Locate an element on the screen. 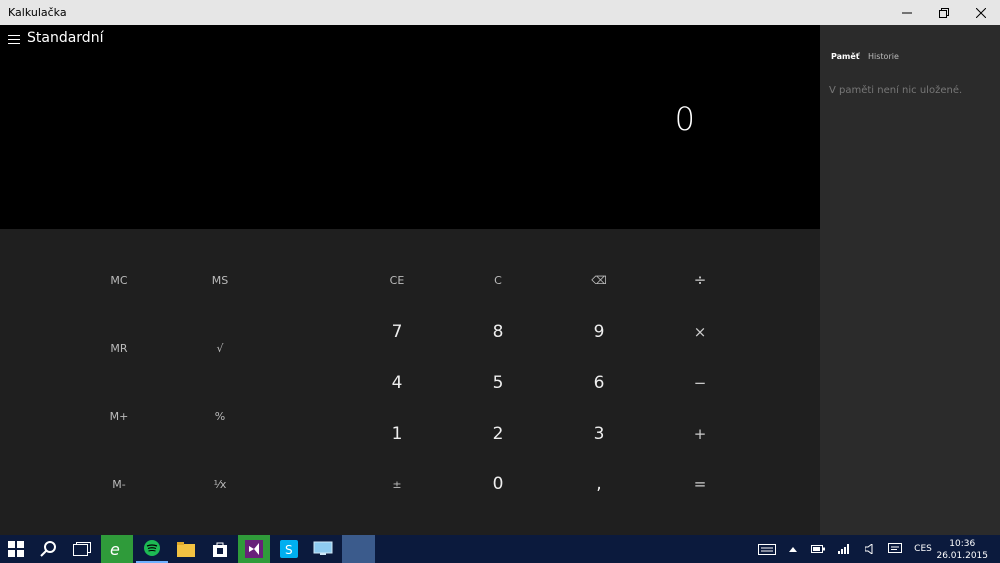 The image size is (1000, 563). spotify-logo-icon is located at coordinates (152, 548).